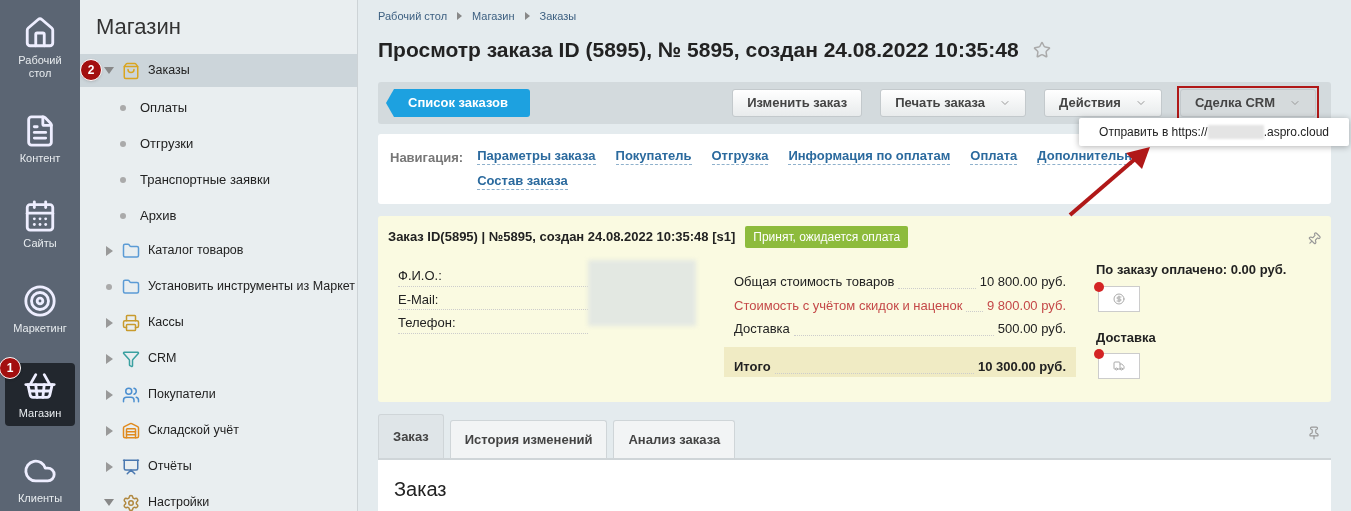 The width and height of the screenshot is (1351, 511). I want to click on popup-text: .aspro.cloud, so click(1296, 132).